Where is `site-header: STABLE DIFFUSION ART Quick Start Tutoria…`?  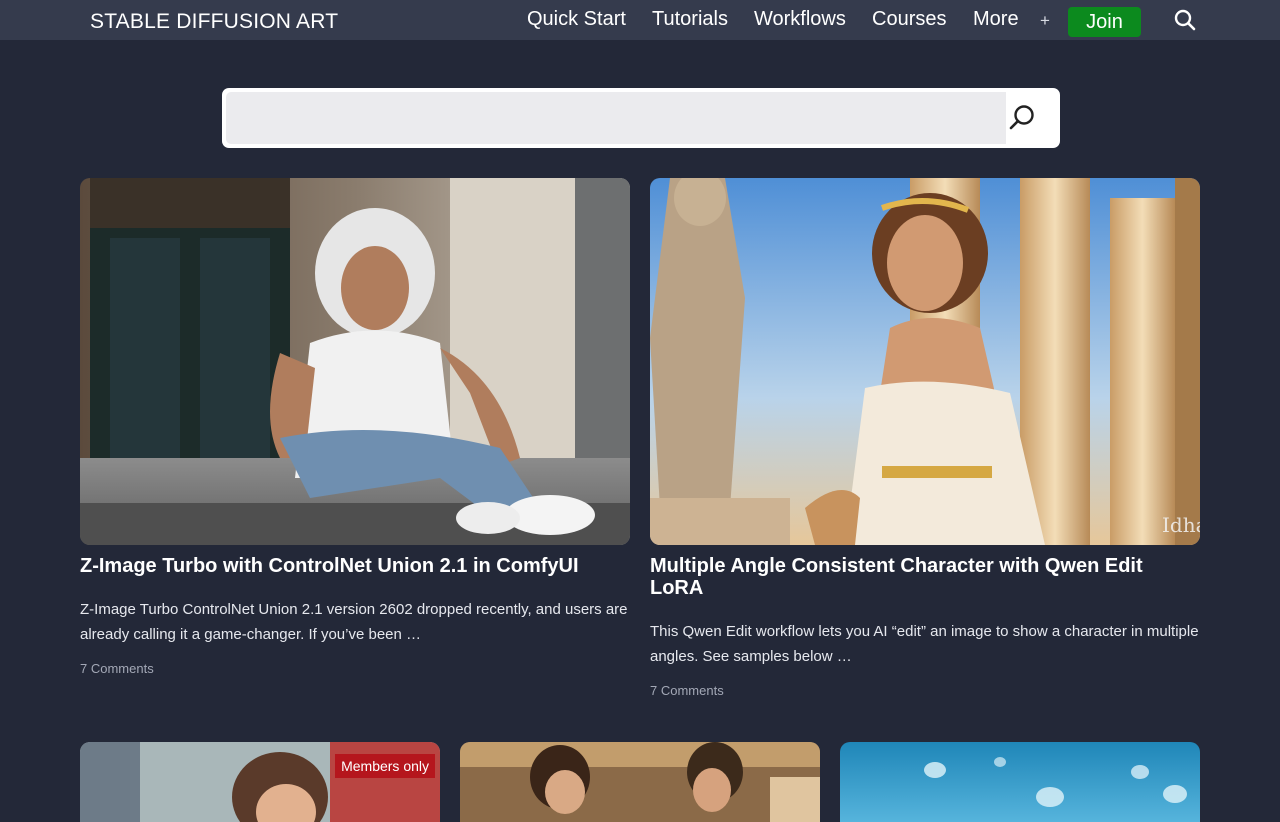 site-header: STABLE DIFFUSION ART Quick Start Tutoria… is located at coordinates (640, 20).